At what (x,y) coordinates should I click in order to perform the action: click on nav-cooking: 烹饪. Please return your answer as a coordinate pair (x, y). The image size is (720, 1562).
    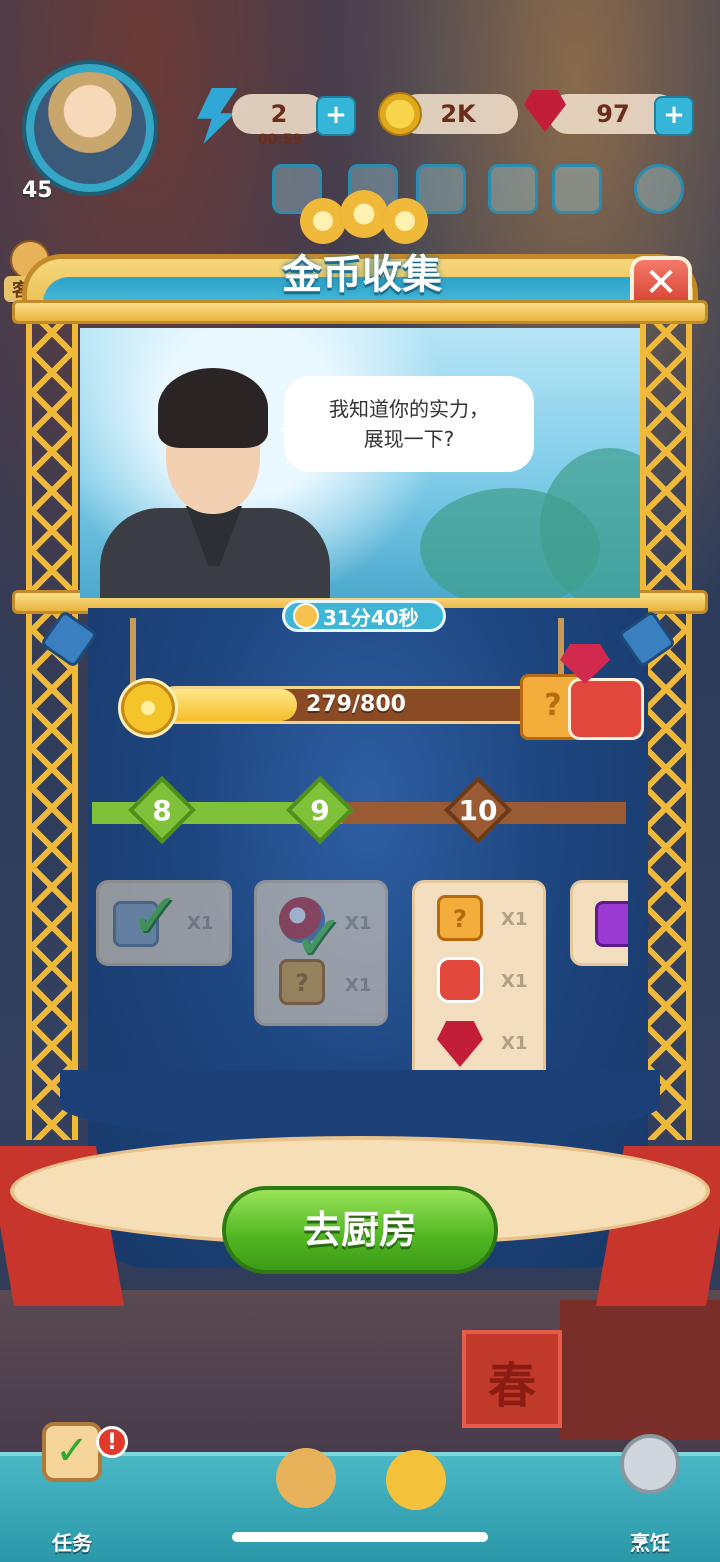
    Looking at the image, I should click on (650, 1498).